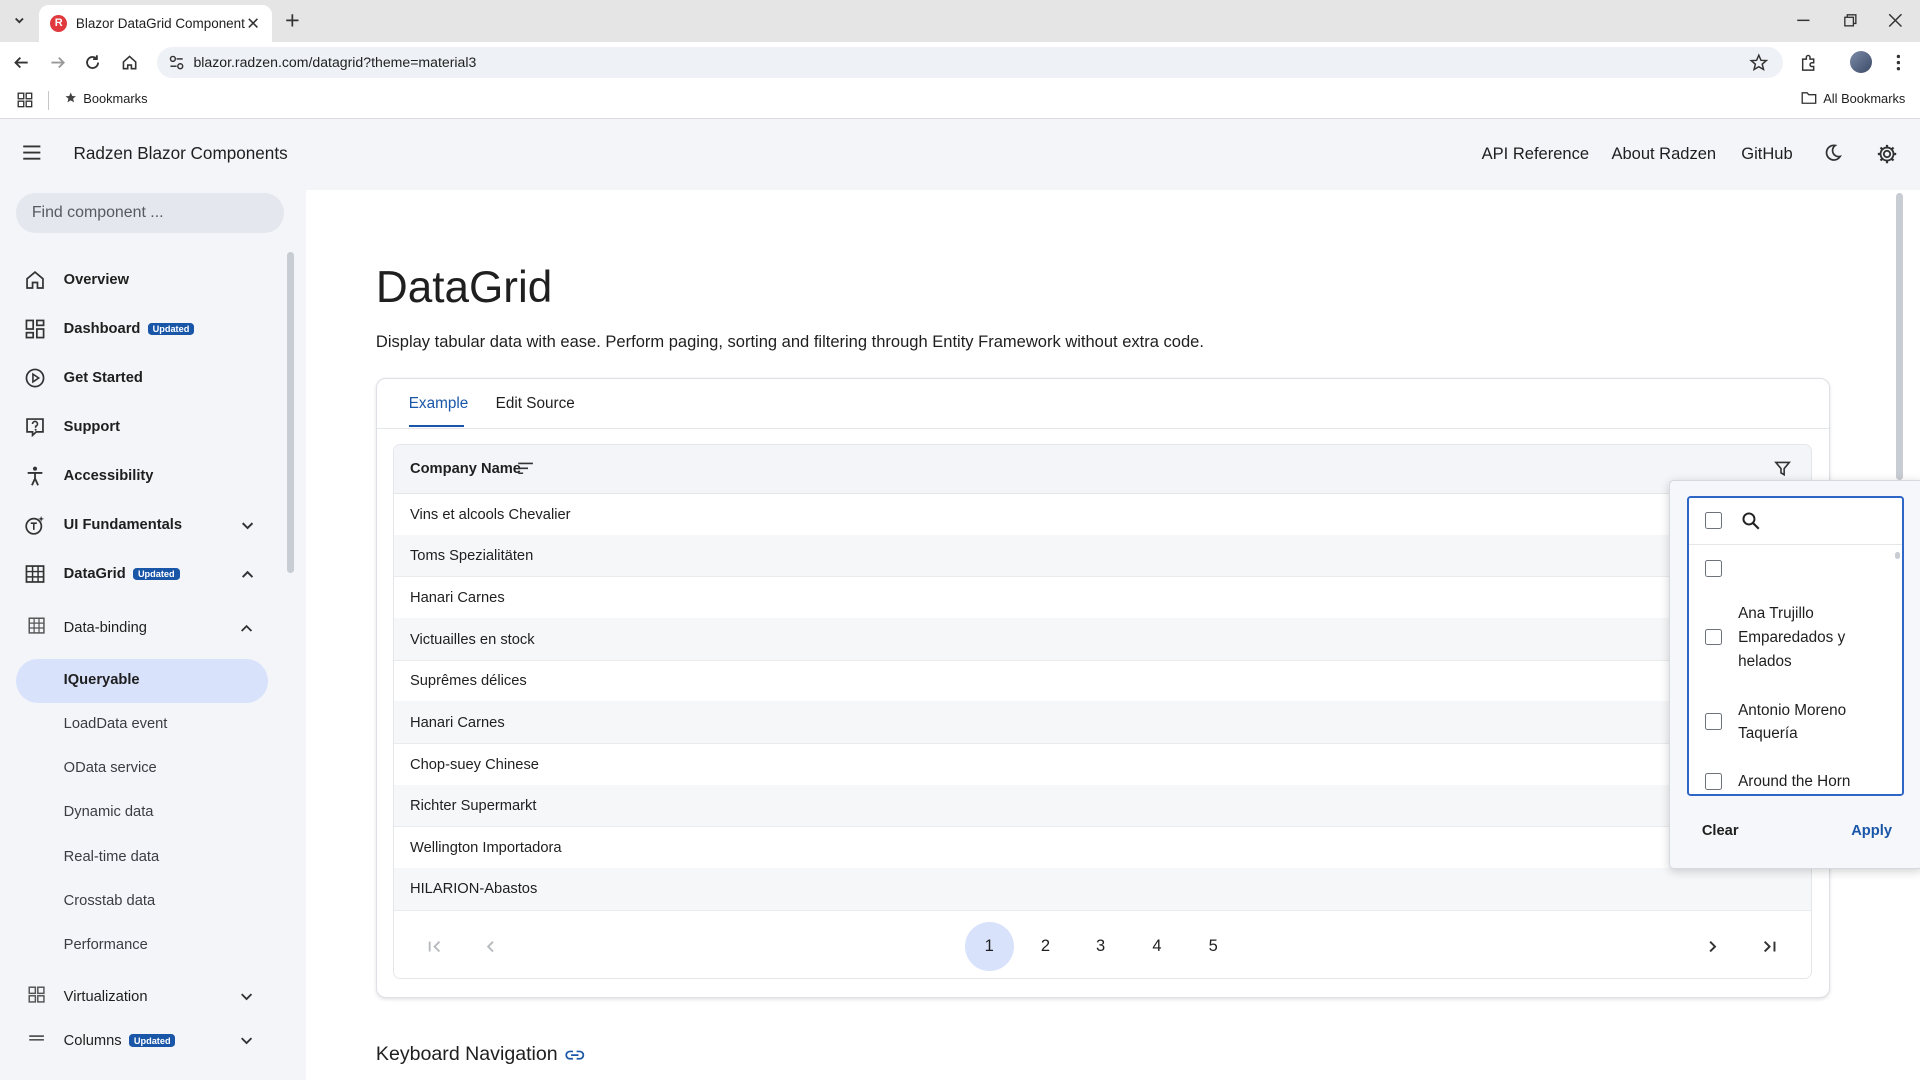 This screenshot has width=1920, height=1080. Describe the element at coordinates (110, 768) in the screenshot. I see `sidebar-subitem-odata-service: OData service` at that location.